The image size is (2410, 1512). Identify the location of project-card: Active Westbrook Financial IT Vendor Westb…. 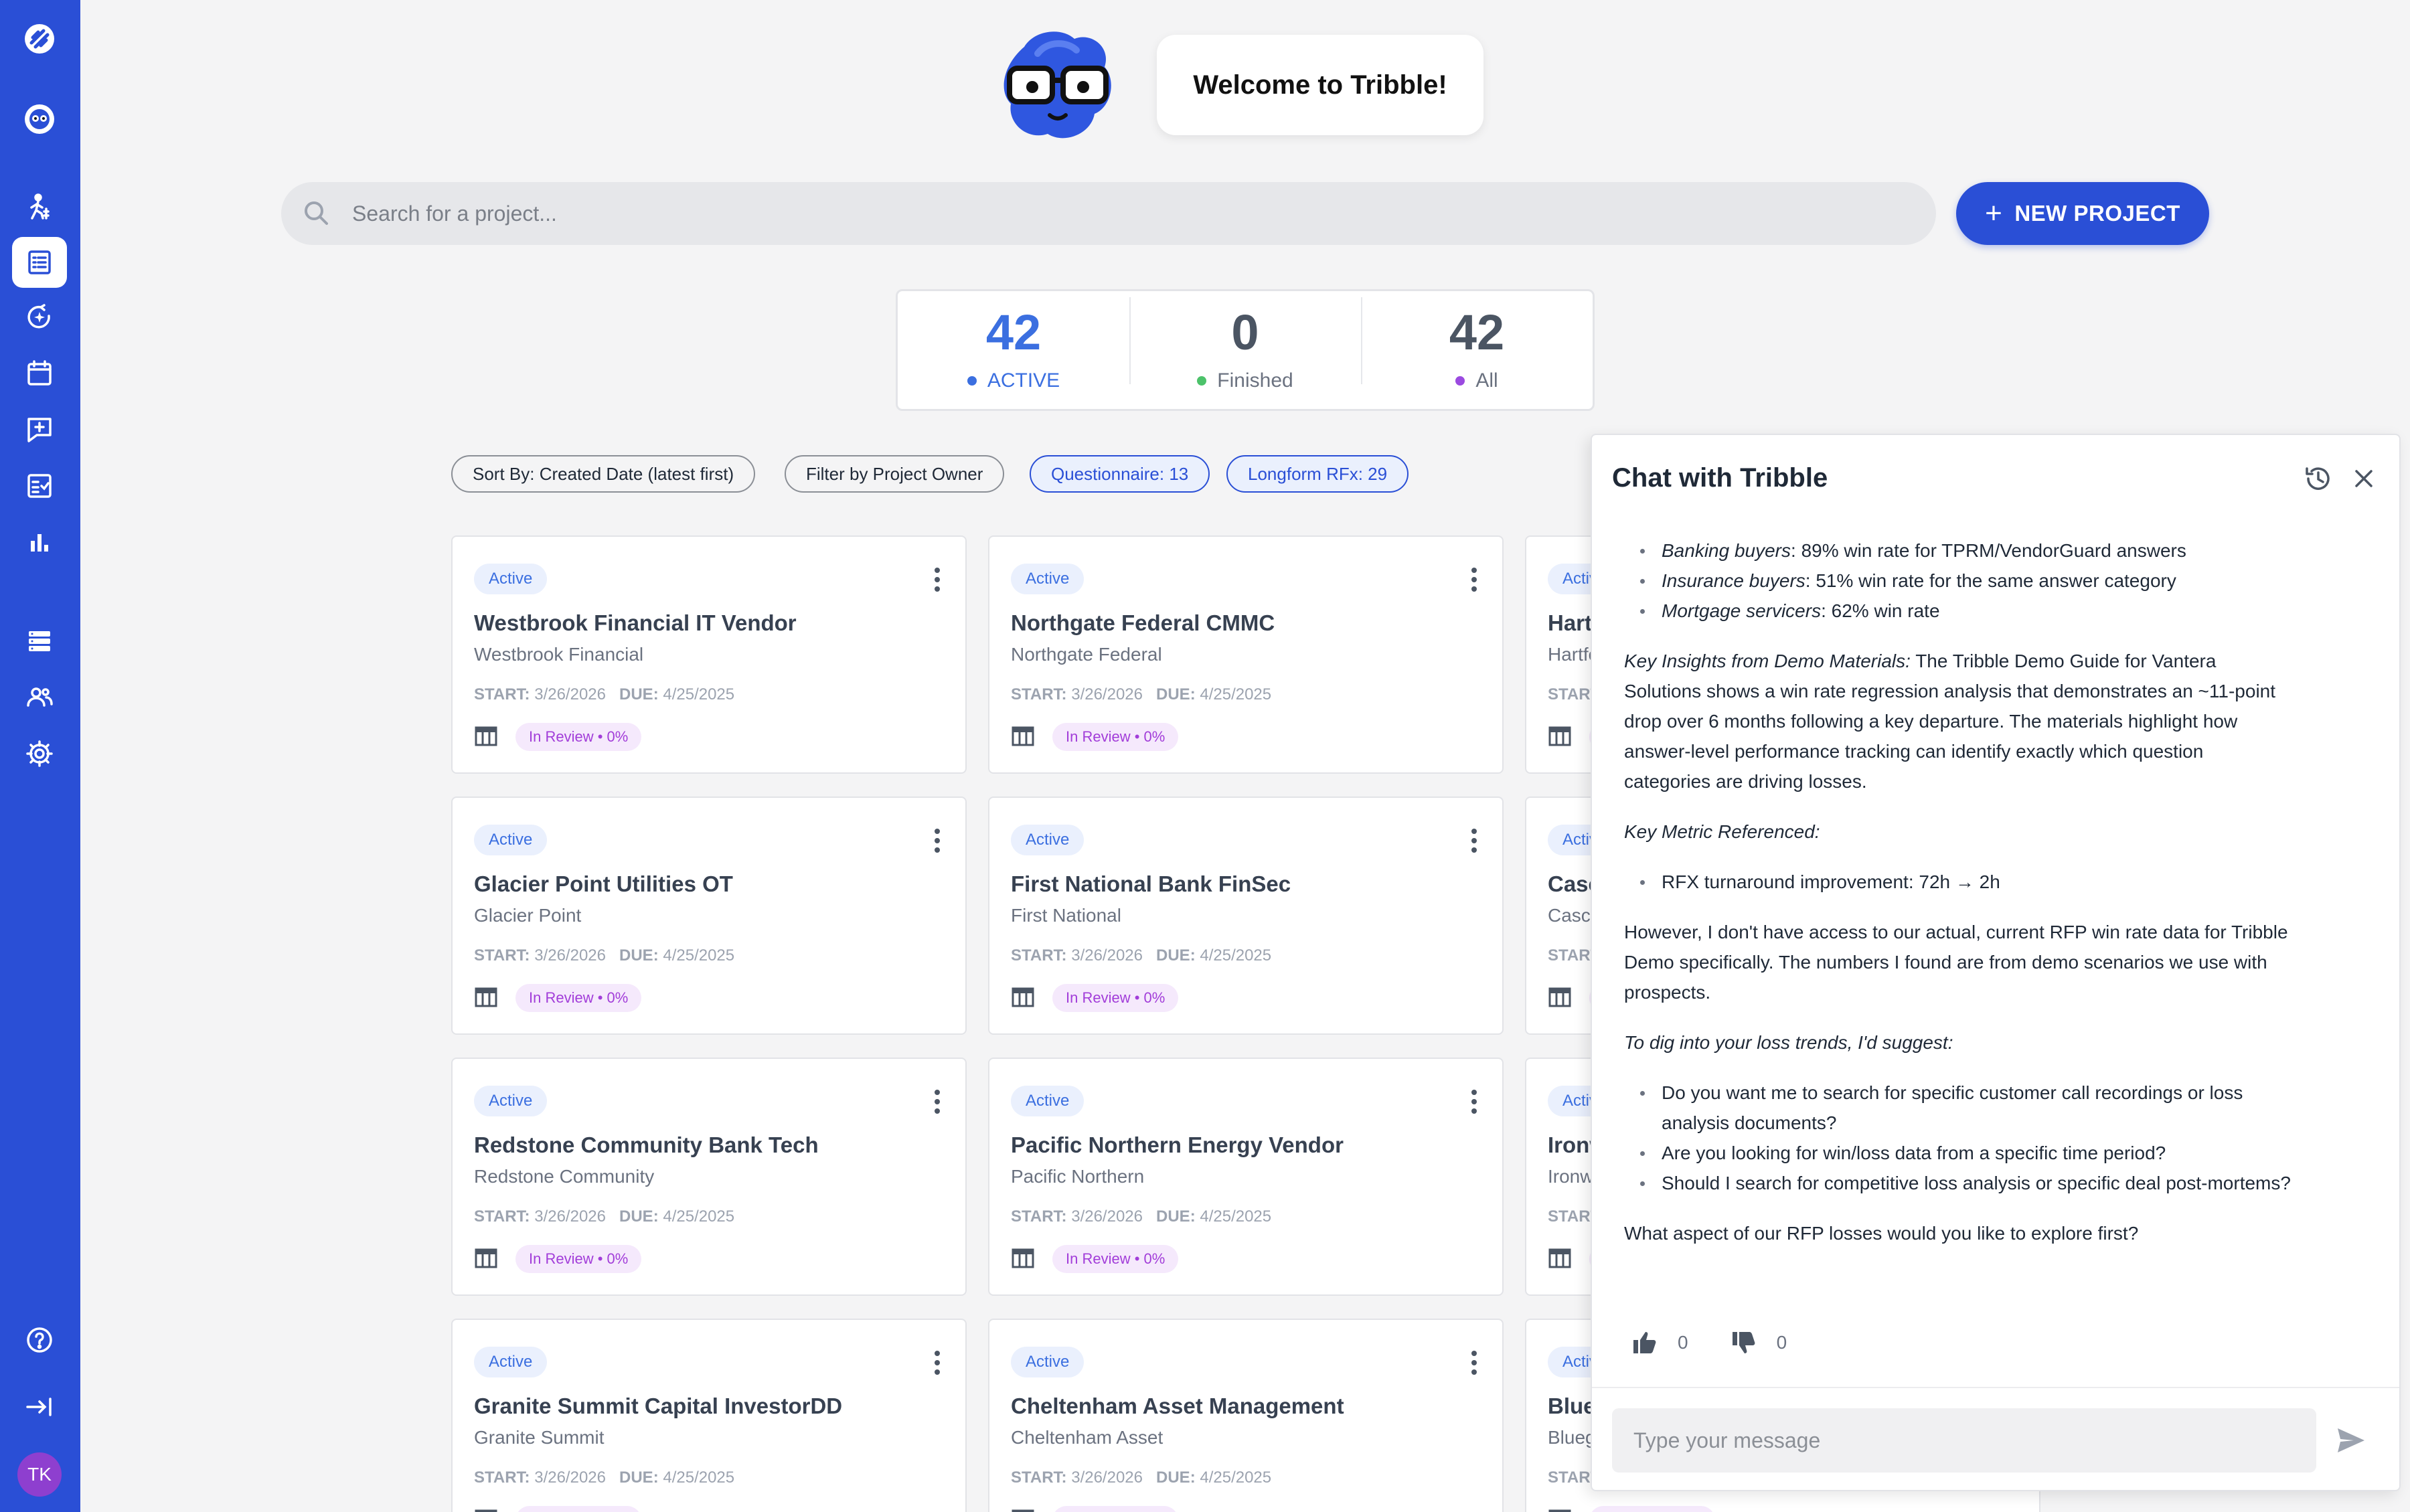
(709, 654).